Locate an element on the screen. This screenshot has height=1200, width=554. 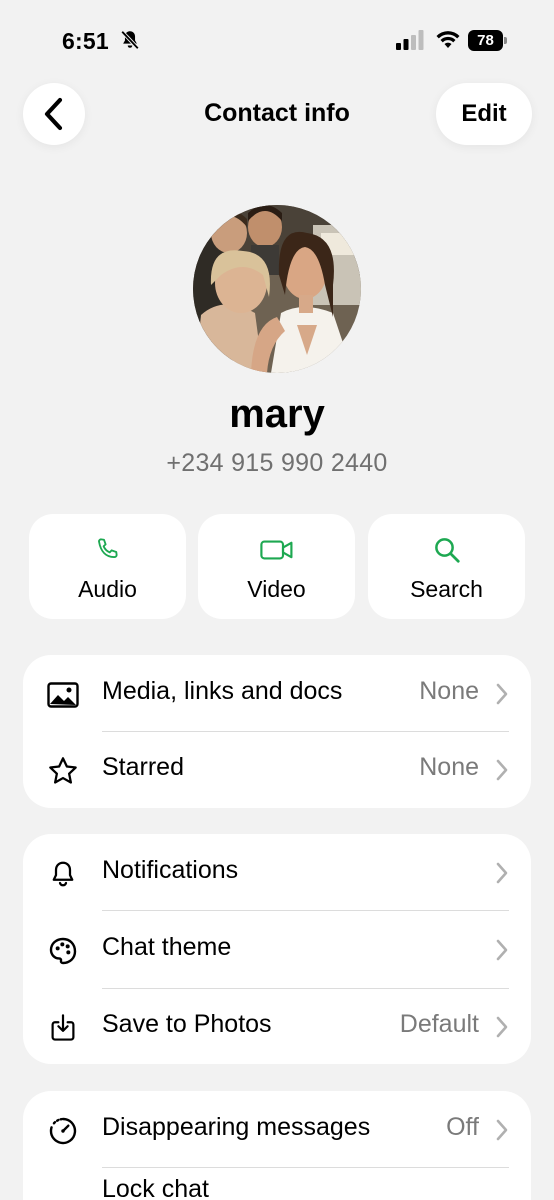
divider is located at coordinates (305, 1167).